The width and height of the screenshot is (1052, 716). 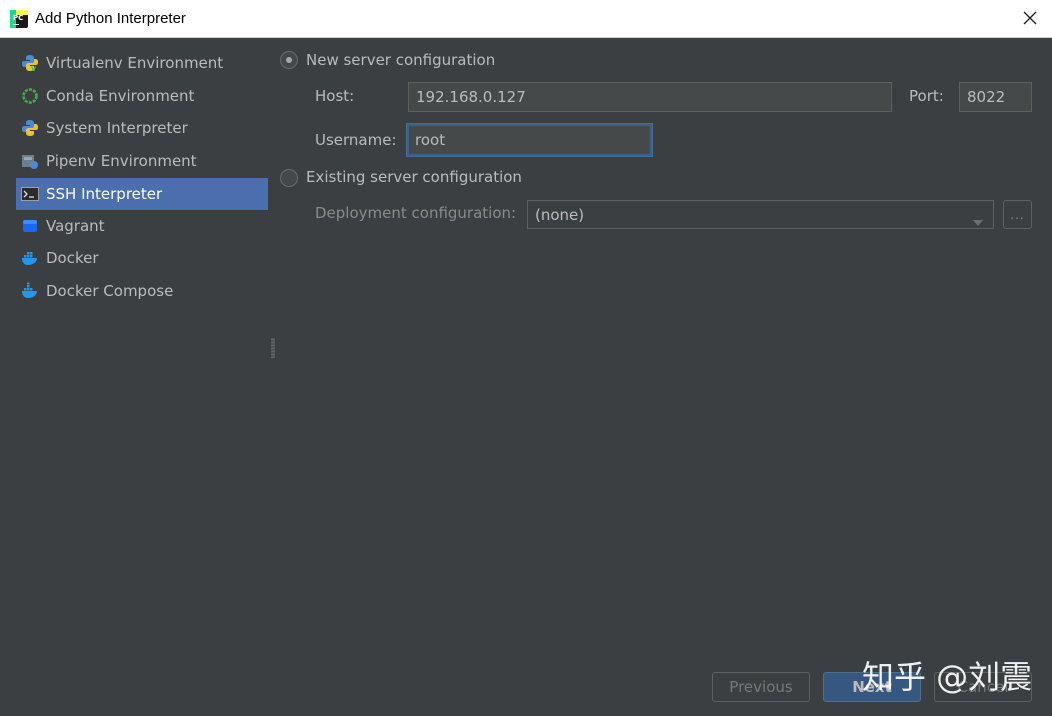 I want to click on sidebar-item-label: Virtualenv Environment, so click(x=134, y=63).